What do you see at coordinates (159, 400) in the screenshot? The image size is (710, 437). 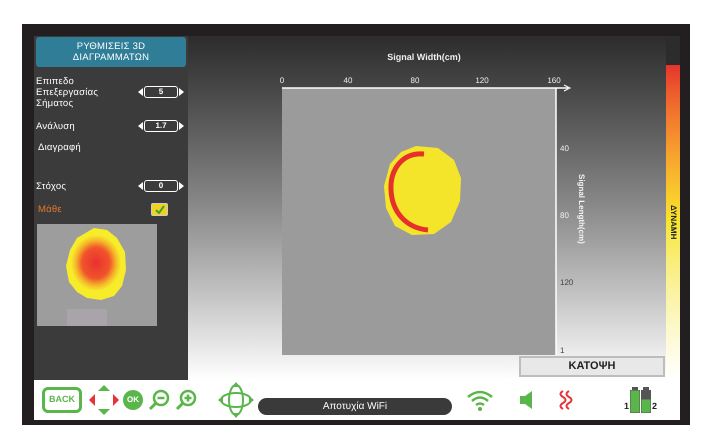 I see `zoom-out-icon` at bounding box center [159, 400].